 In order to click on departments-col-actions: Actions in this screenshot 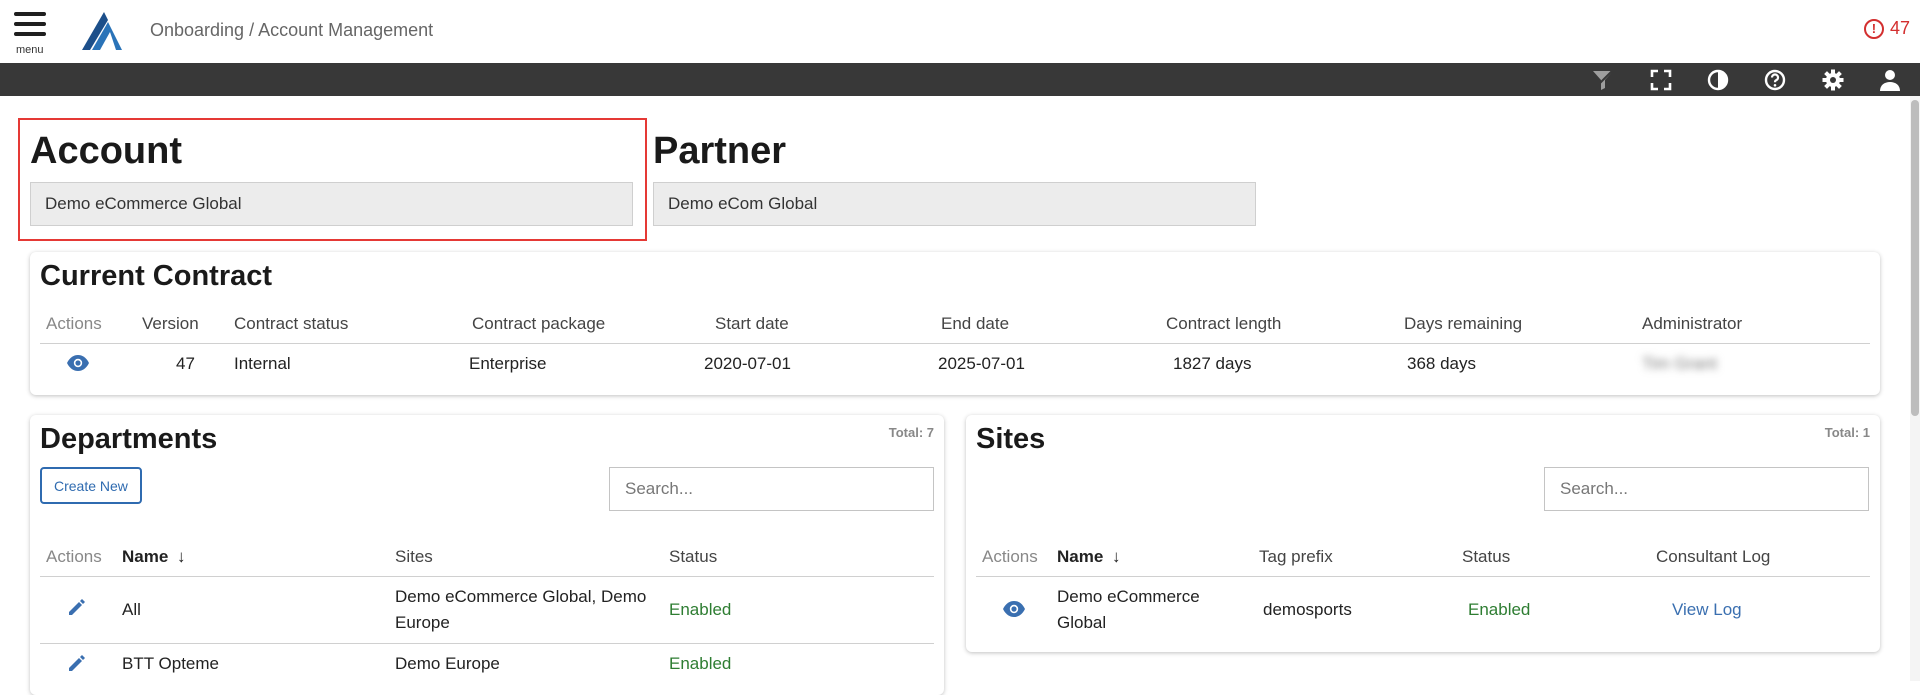, I will do `click(74, 556)`.